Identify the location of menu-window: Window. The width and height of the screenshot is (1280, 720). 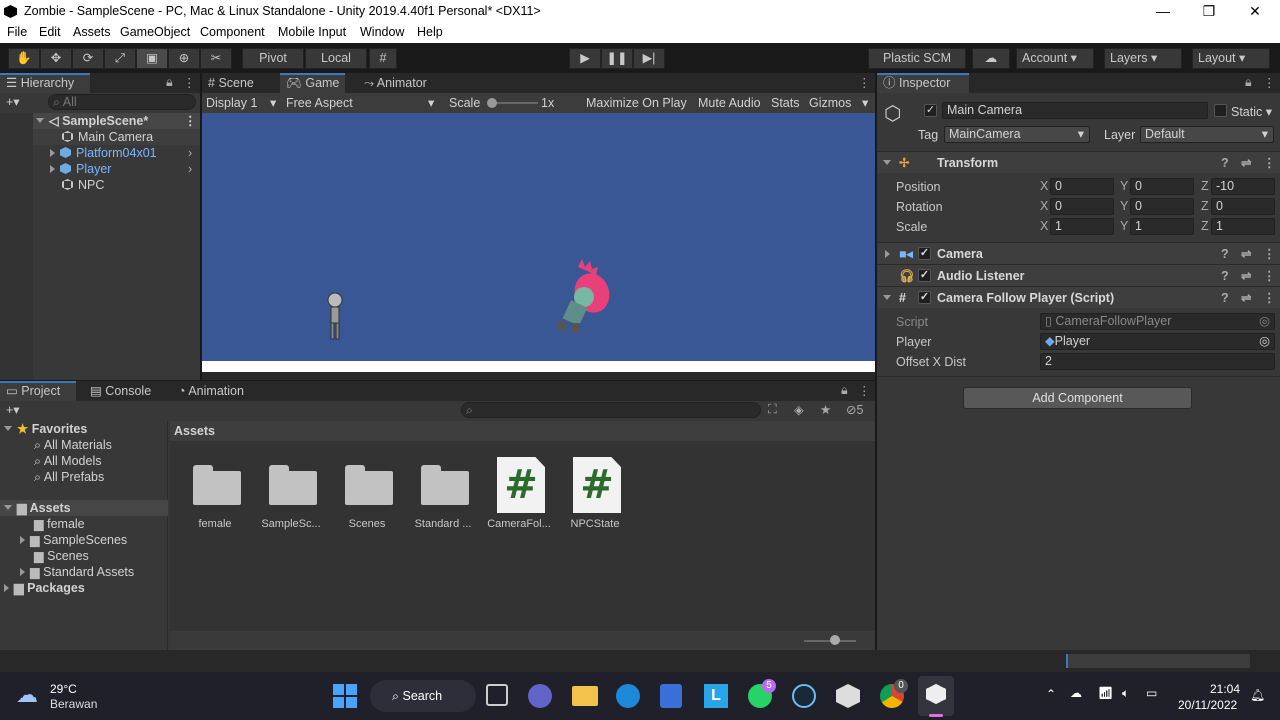
(382, 32).